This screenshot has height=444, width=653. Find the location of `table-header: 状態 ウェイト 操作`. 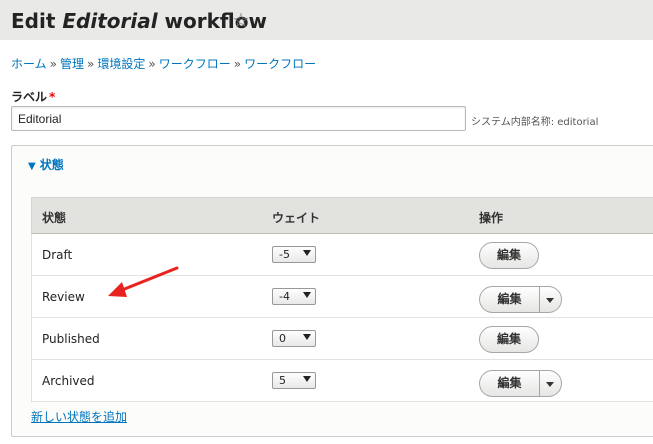

table-header: 状態 ウェイト 操作 is located at coordinates (342, 215).